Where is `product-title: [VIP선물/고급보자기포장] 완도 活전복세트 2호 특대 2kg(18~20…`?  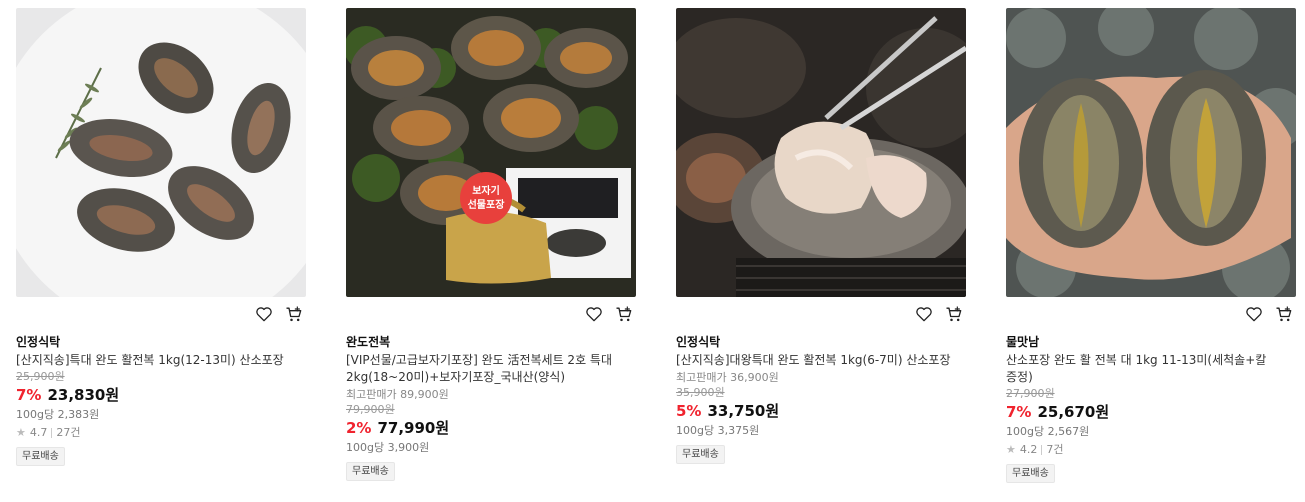
product-title: [VIP선물/고급보자기포장] 완도 活전복세트 2호 특대 2kg(18~20… is located at coordinates (491, 369).